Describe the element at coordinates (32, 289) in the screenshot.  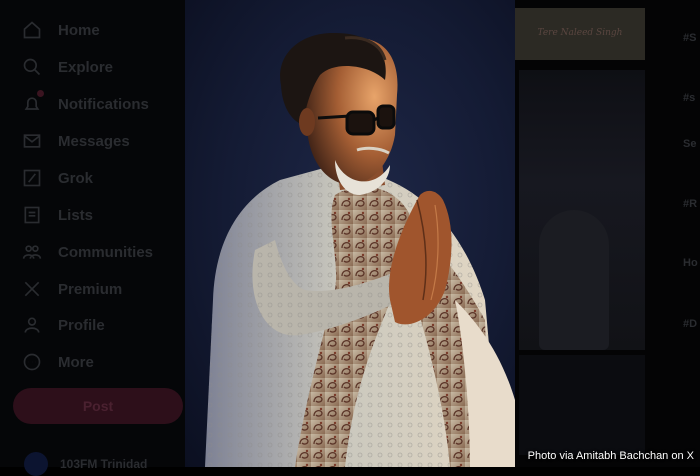
I see `x-logo-icon` at that location.